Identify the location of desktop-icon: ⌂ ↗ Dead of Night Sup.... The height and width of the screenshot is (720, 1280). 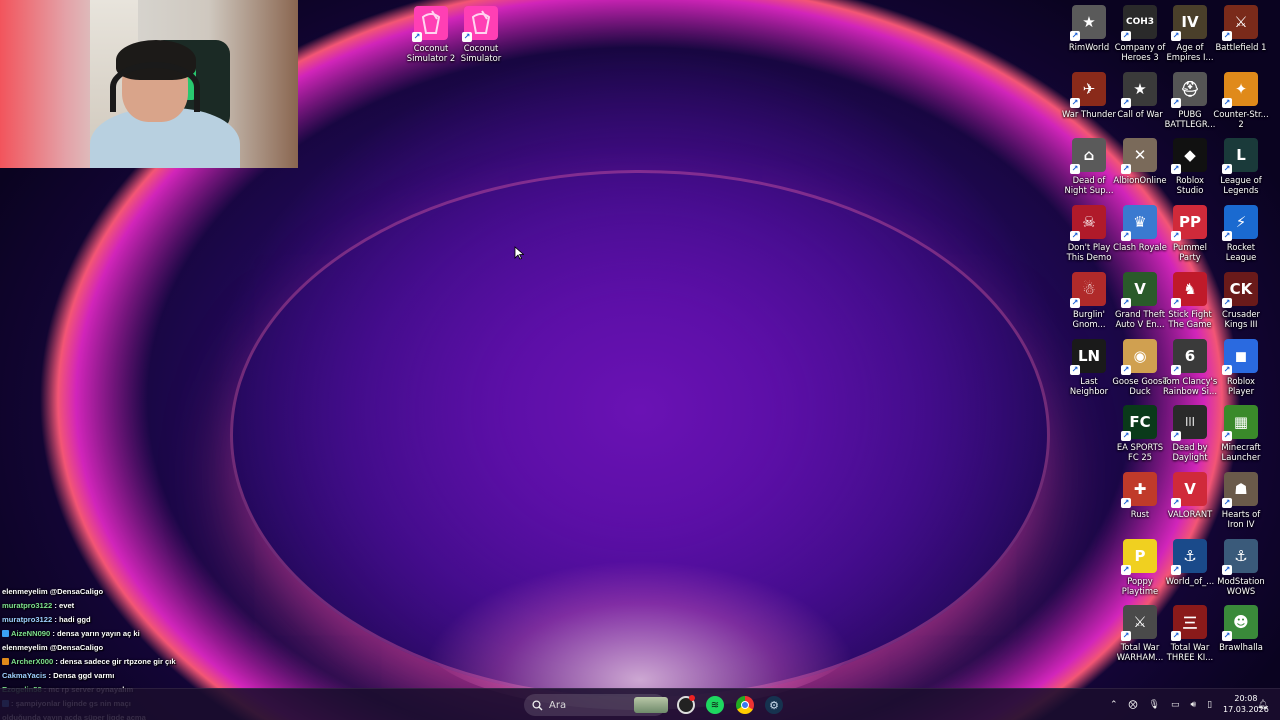
(1089, 166).